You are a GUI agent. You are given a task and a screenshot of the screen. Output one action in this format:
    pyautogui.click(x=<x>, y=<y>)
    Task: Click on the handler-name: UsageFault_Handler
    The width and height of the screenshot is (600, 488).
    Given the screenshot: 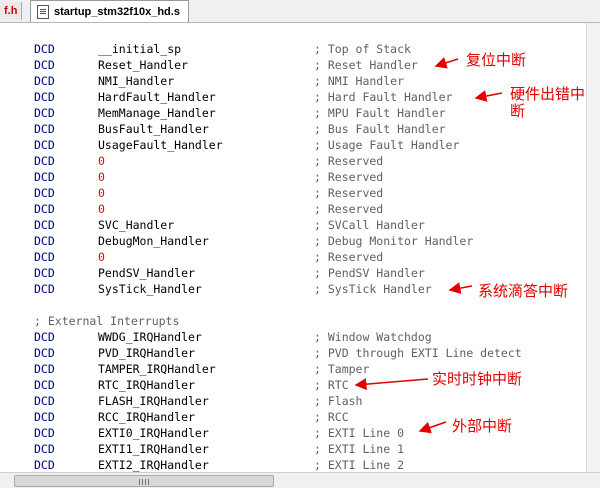 What is the action you would take?
    pyautogui.click(x=160, y=145)
    